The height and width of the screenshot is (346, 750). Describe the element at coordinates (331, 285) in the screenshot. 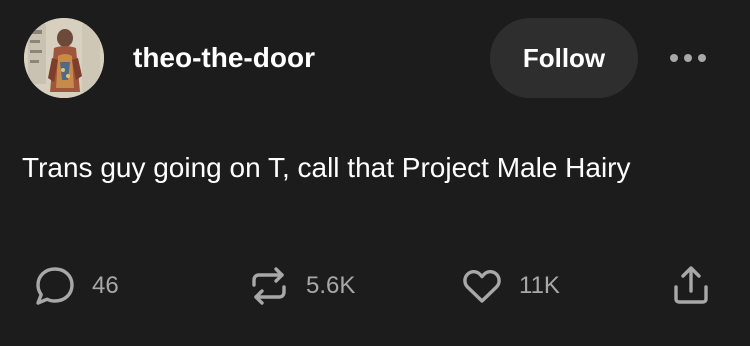

I see `reblog-count: 5.6K` at that location.